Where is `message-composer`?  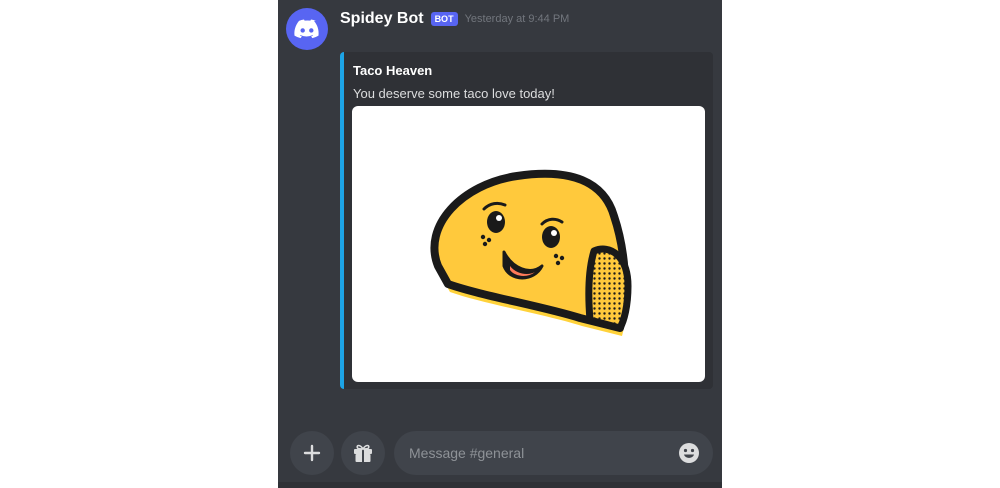
message-composer is located at coordinates (500, 453).